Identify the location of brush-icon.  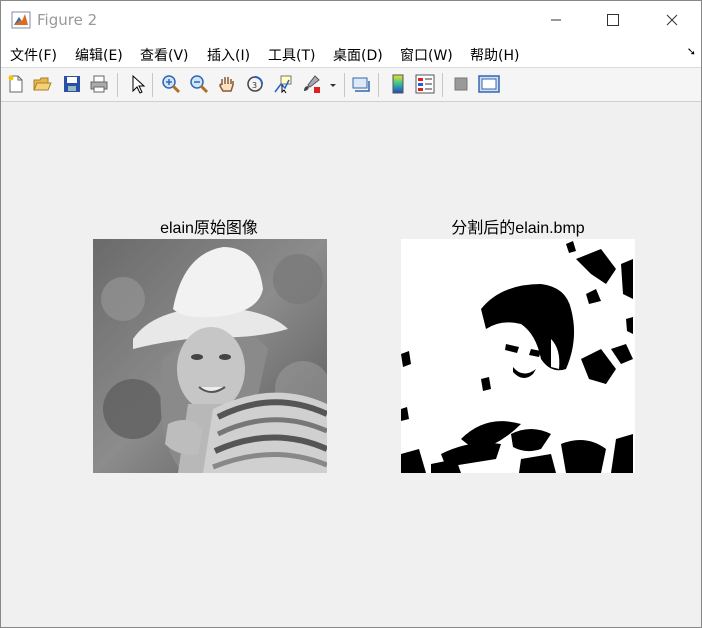
(311, 84).